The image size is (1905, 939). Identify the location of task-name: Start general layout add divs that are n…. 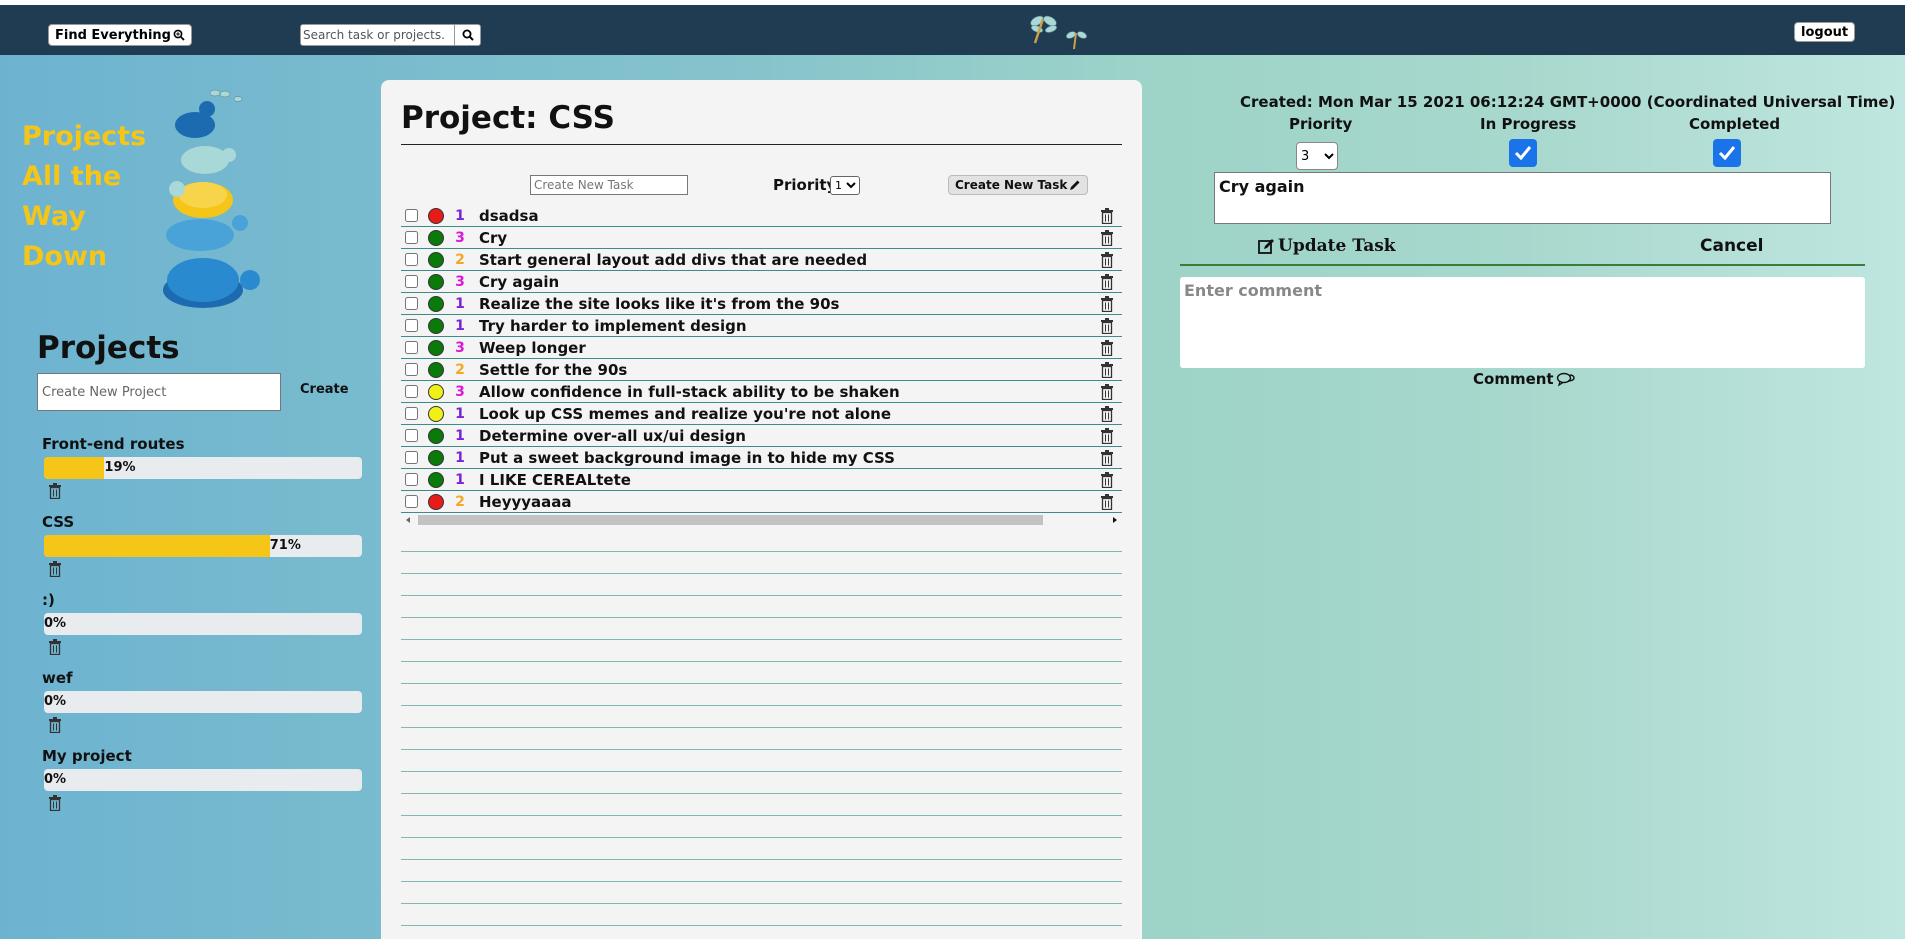
(789, 260).